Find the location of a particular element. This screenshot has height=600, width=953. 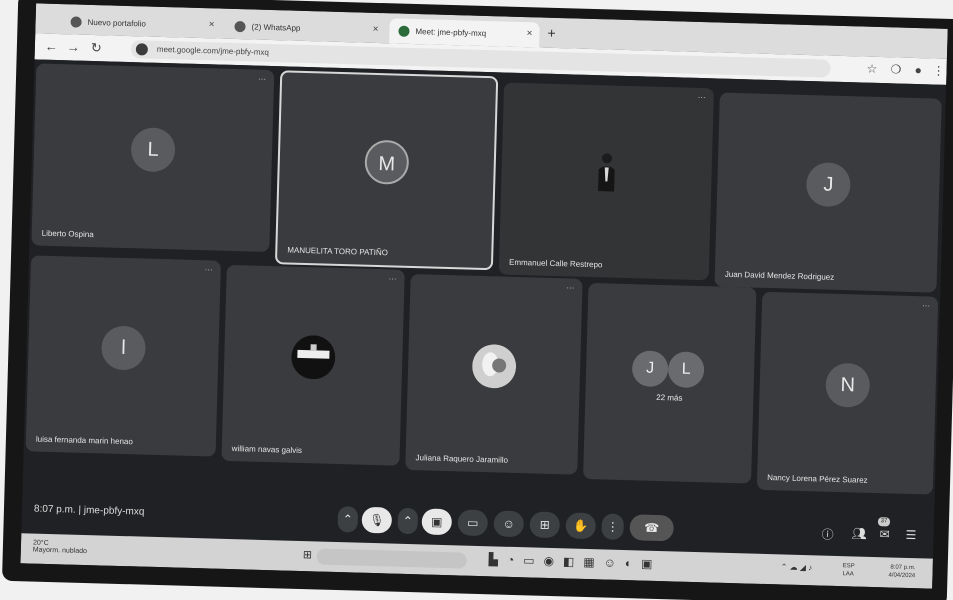

participant-tile: ⋯ l luisa fernanda marin henao is located at coordinates (123, 356).